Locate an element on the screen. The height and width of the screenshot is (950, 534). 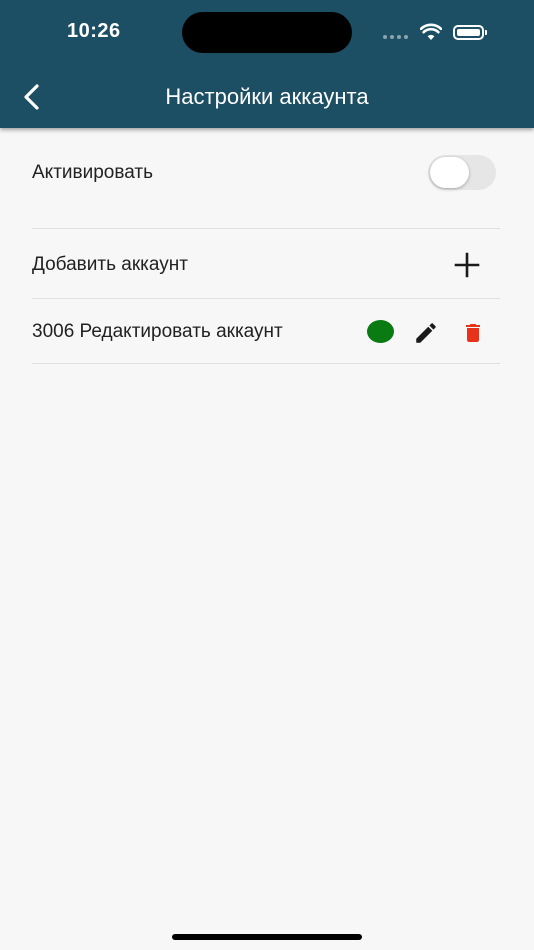
account-label: 3006 Редактировать аккаунт is located at coordinates (157, 331).